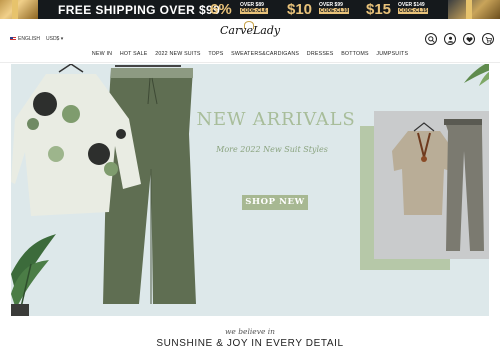 This screenshot has height=349, width=500. I want to click on deal-amount: $15, so click(379, 9).